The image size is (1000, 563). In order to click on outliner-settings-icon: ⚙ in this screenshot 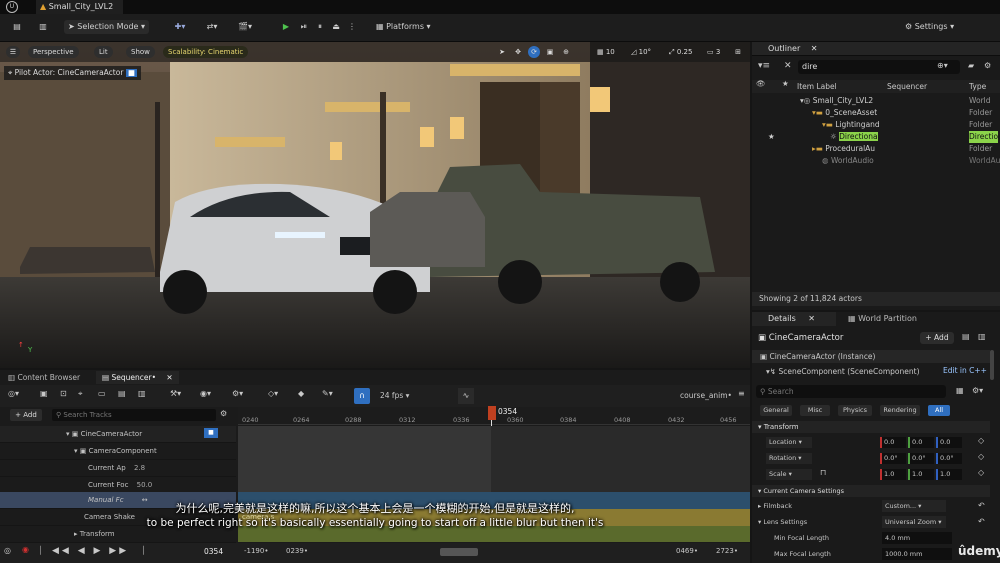, I will do `click(987, 66)`.